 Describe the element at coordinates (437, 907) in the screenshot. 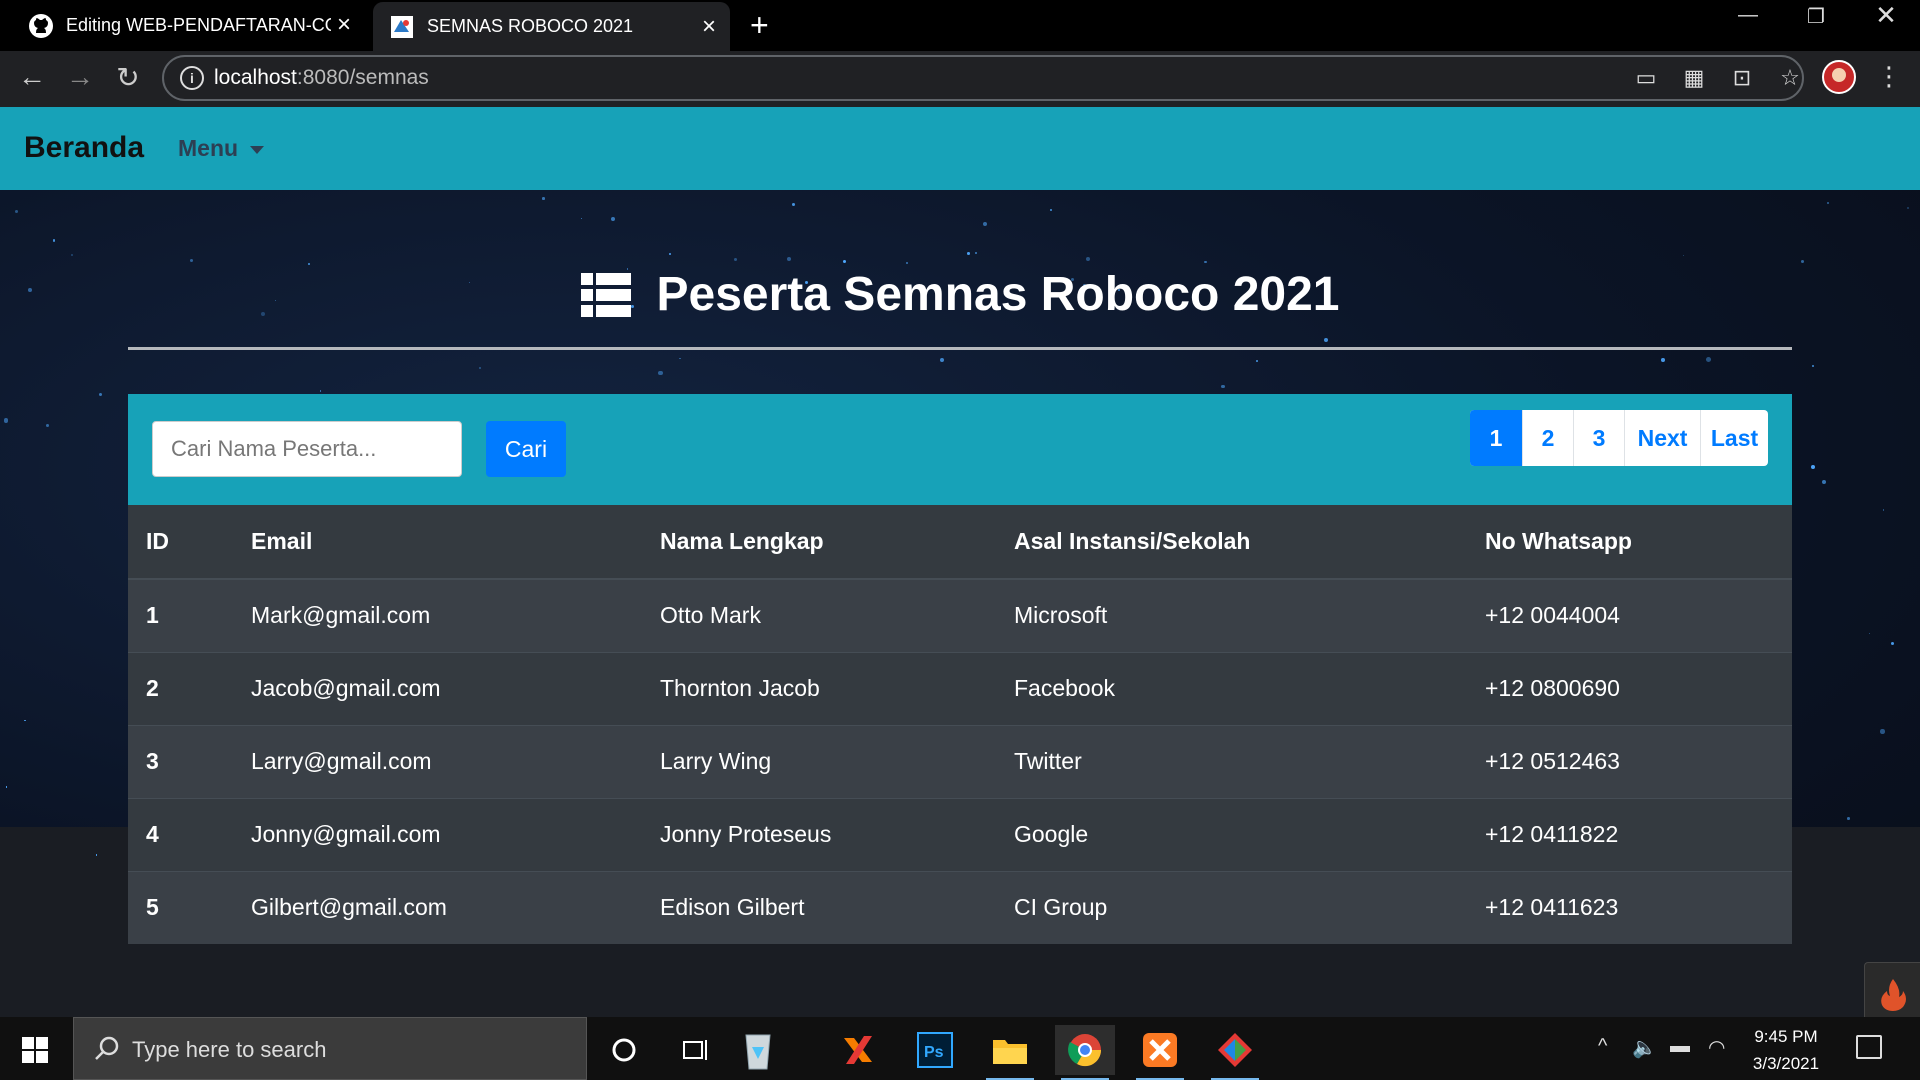

I see `cell-email: Gilbert@gmail.com` at that location.